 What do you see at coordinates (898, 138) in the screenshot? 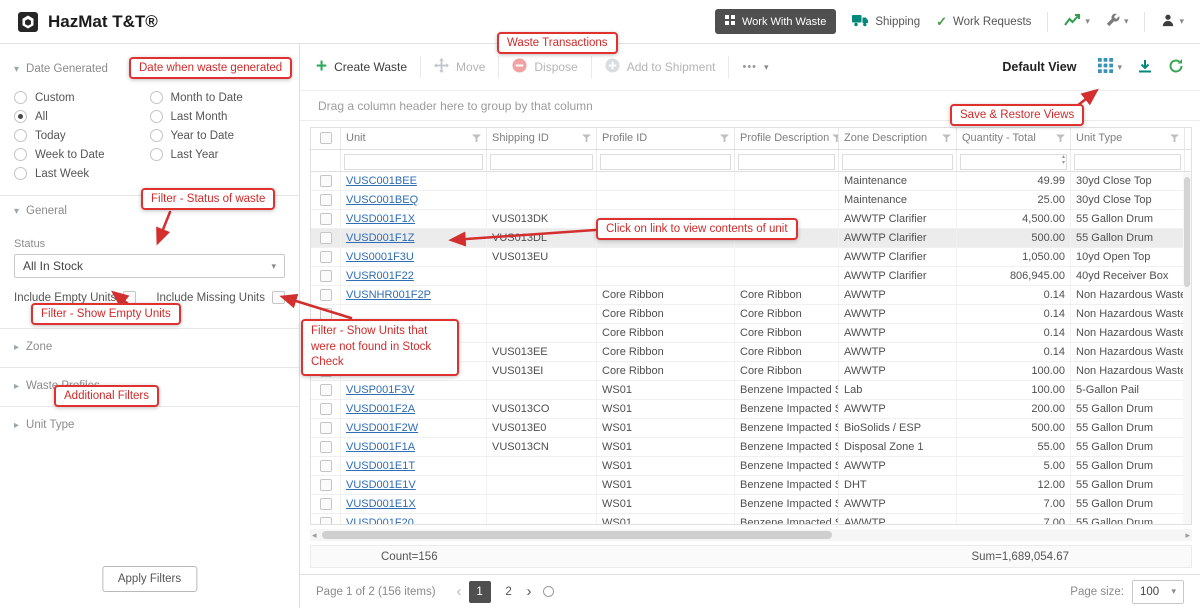
I see `column-header-zone-description: Zone Description` at bounding box center [898, 138].